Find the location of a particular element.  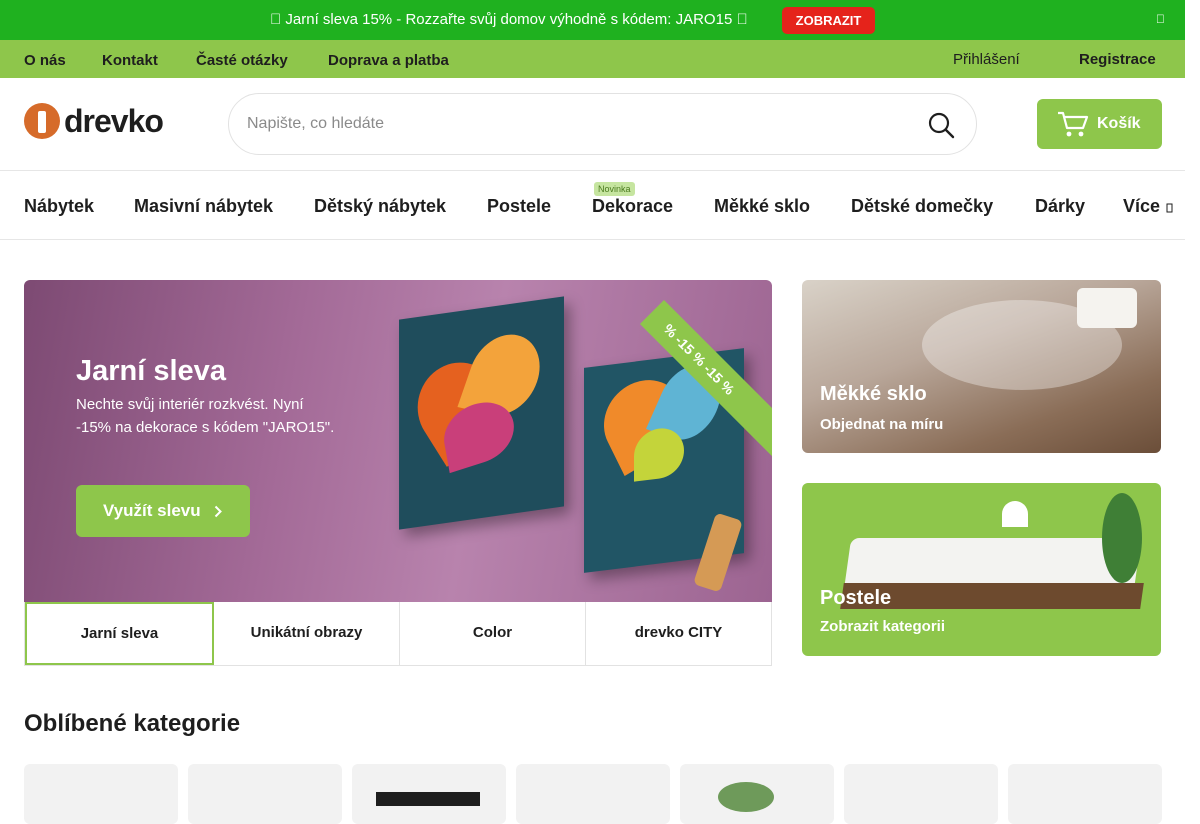

nav-item-solid-furniture: Masivní nábytek is located at coordinates (203, 206).